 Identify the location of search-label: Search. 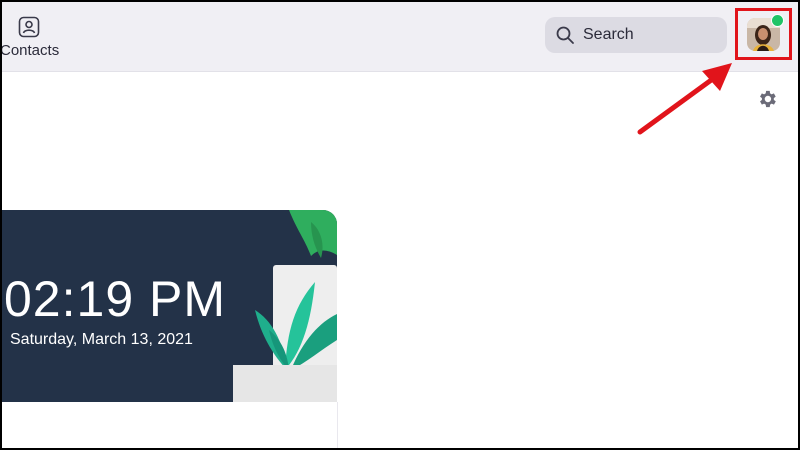
(608, 34).